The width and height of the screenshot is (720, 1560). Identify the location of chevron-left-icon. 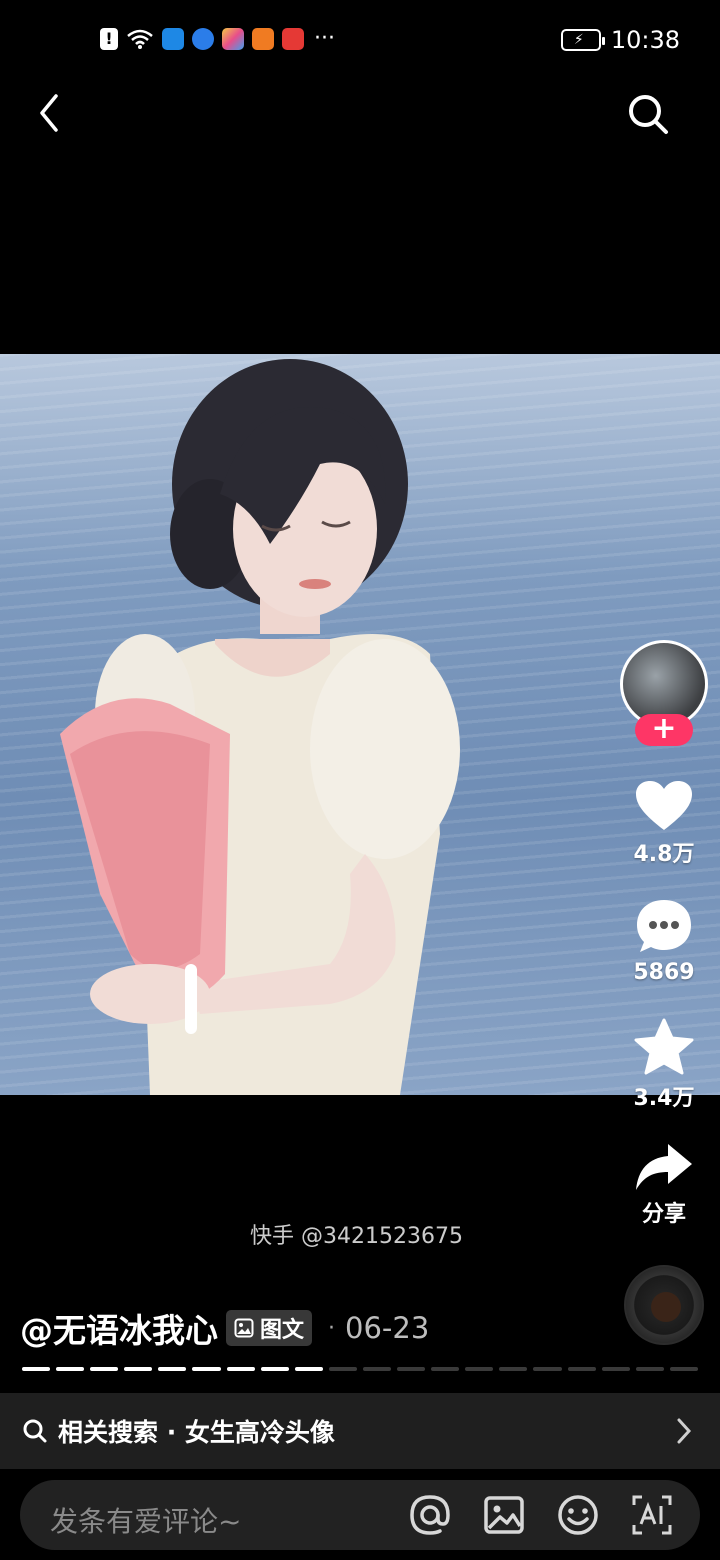
(49, 113).